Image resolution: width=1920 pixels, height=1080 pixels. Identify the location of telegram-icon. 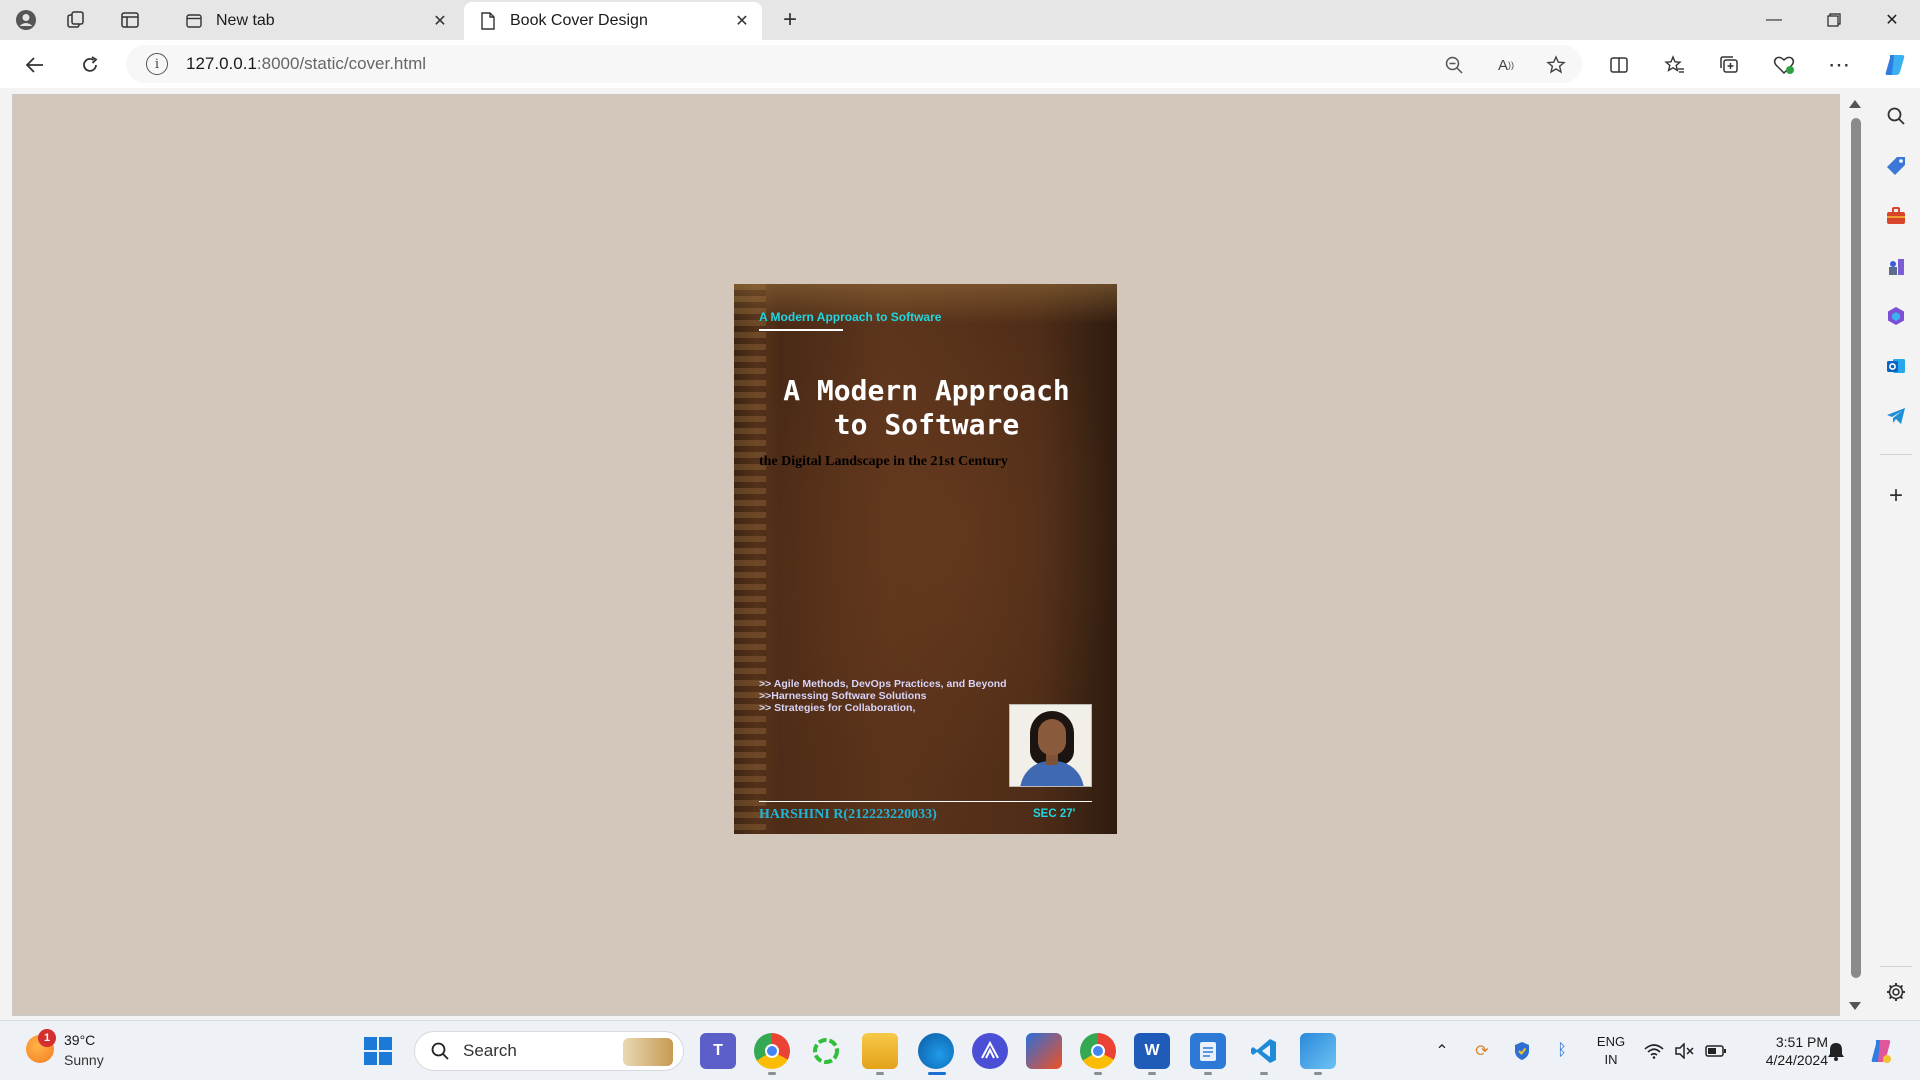
(1896, 416).